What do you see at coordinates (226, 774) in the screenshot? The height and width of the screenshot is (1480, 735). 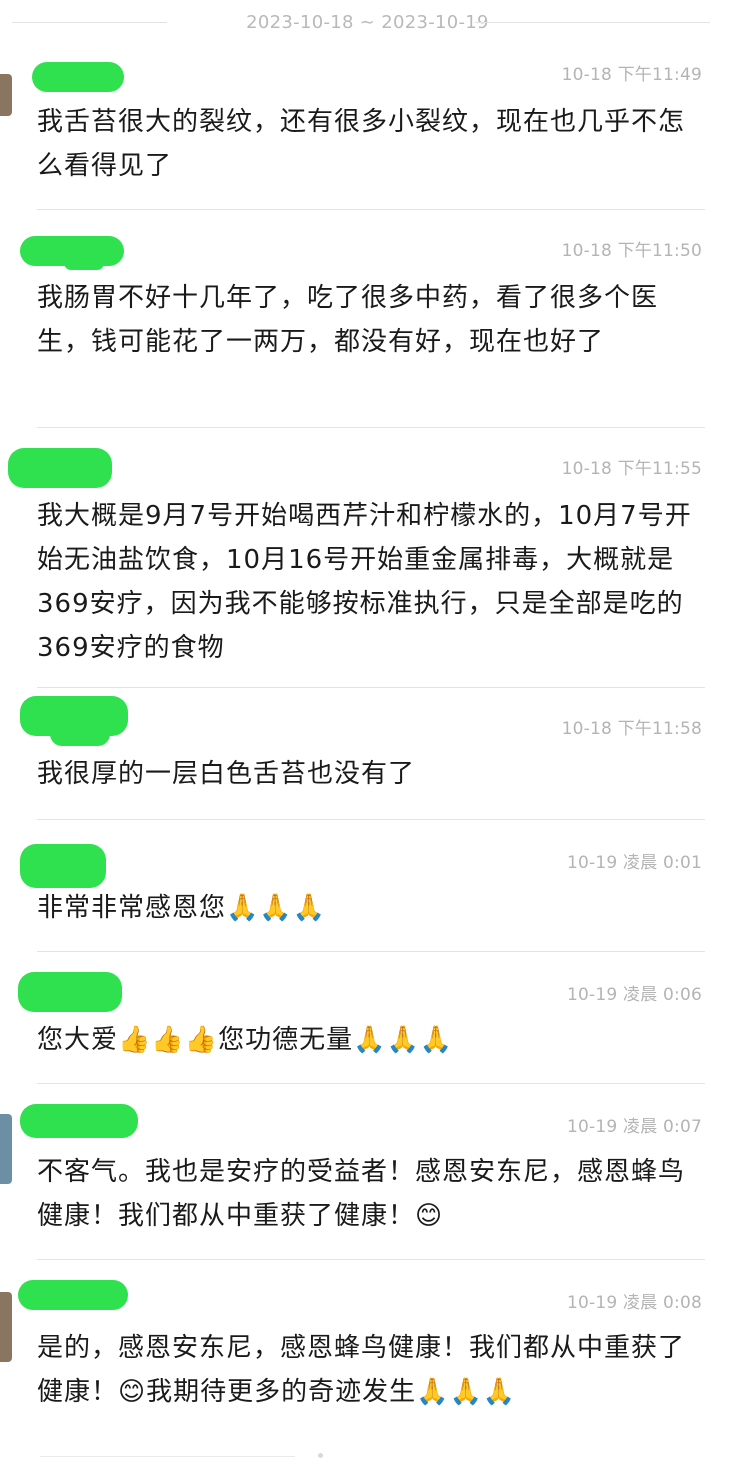 I see `message-text: 我很厚的一层白色舌苔也没有了` at bounding box center [226, 774].